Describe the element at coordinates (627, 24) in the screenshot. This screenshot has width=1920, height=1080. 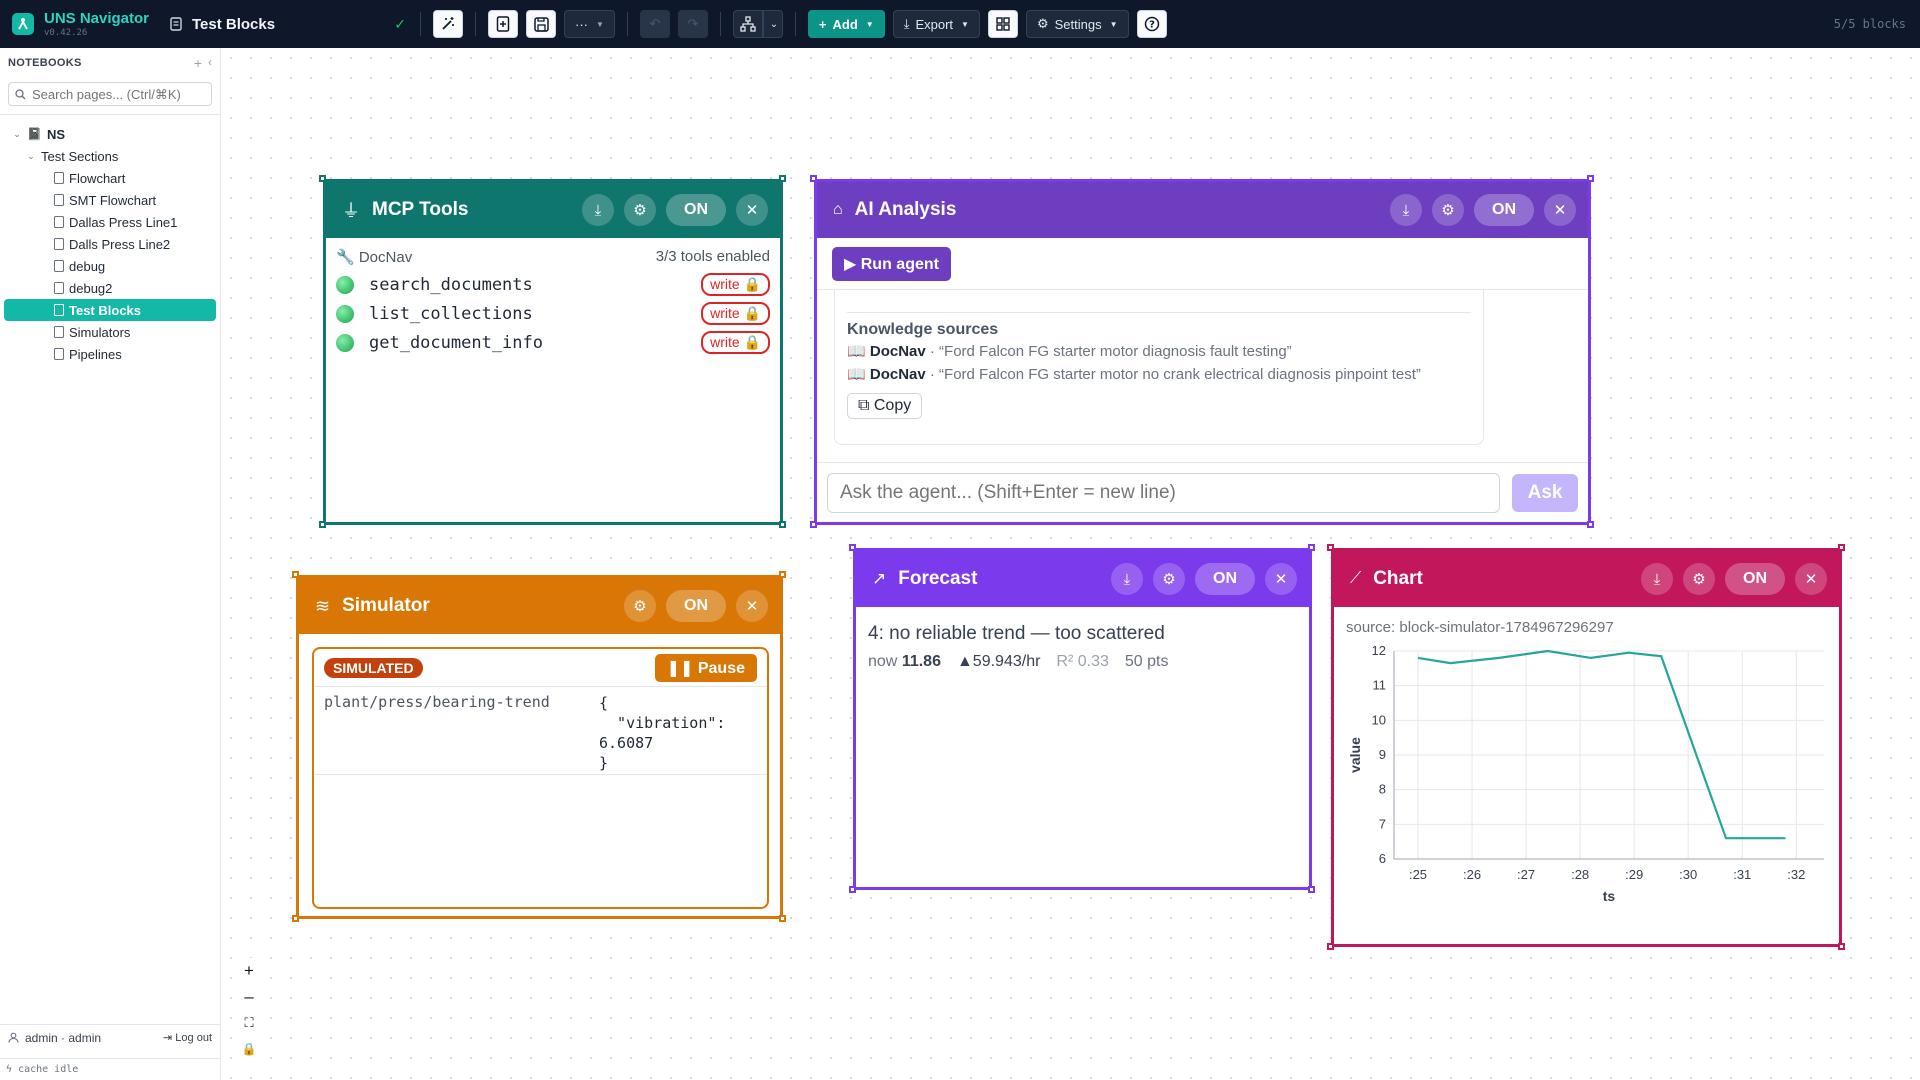
I see `divider` at that location.